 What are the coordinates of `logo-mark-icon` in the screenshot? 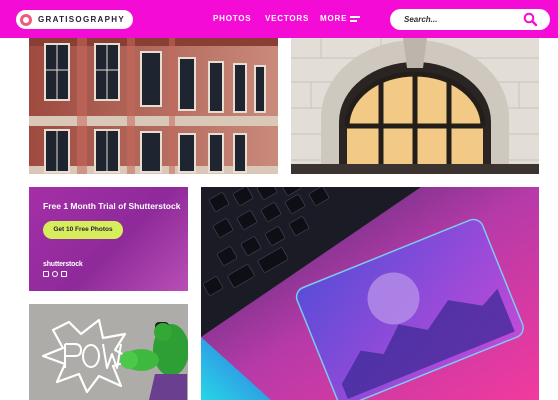 It's located at (26, 19).